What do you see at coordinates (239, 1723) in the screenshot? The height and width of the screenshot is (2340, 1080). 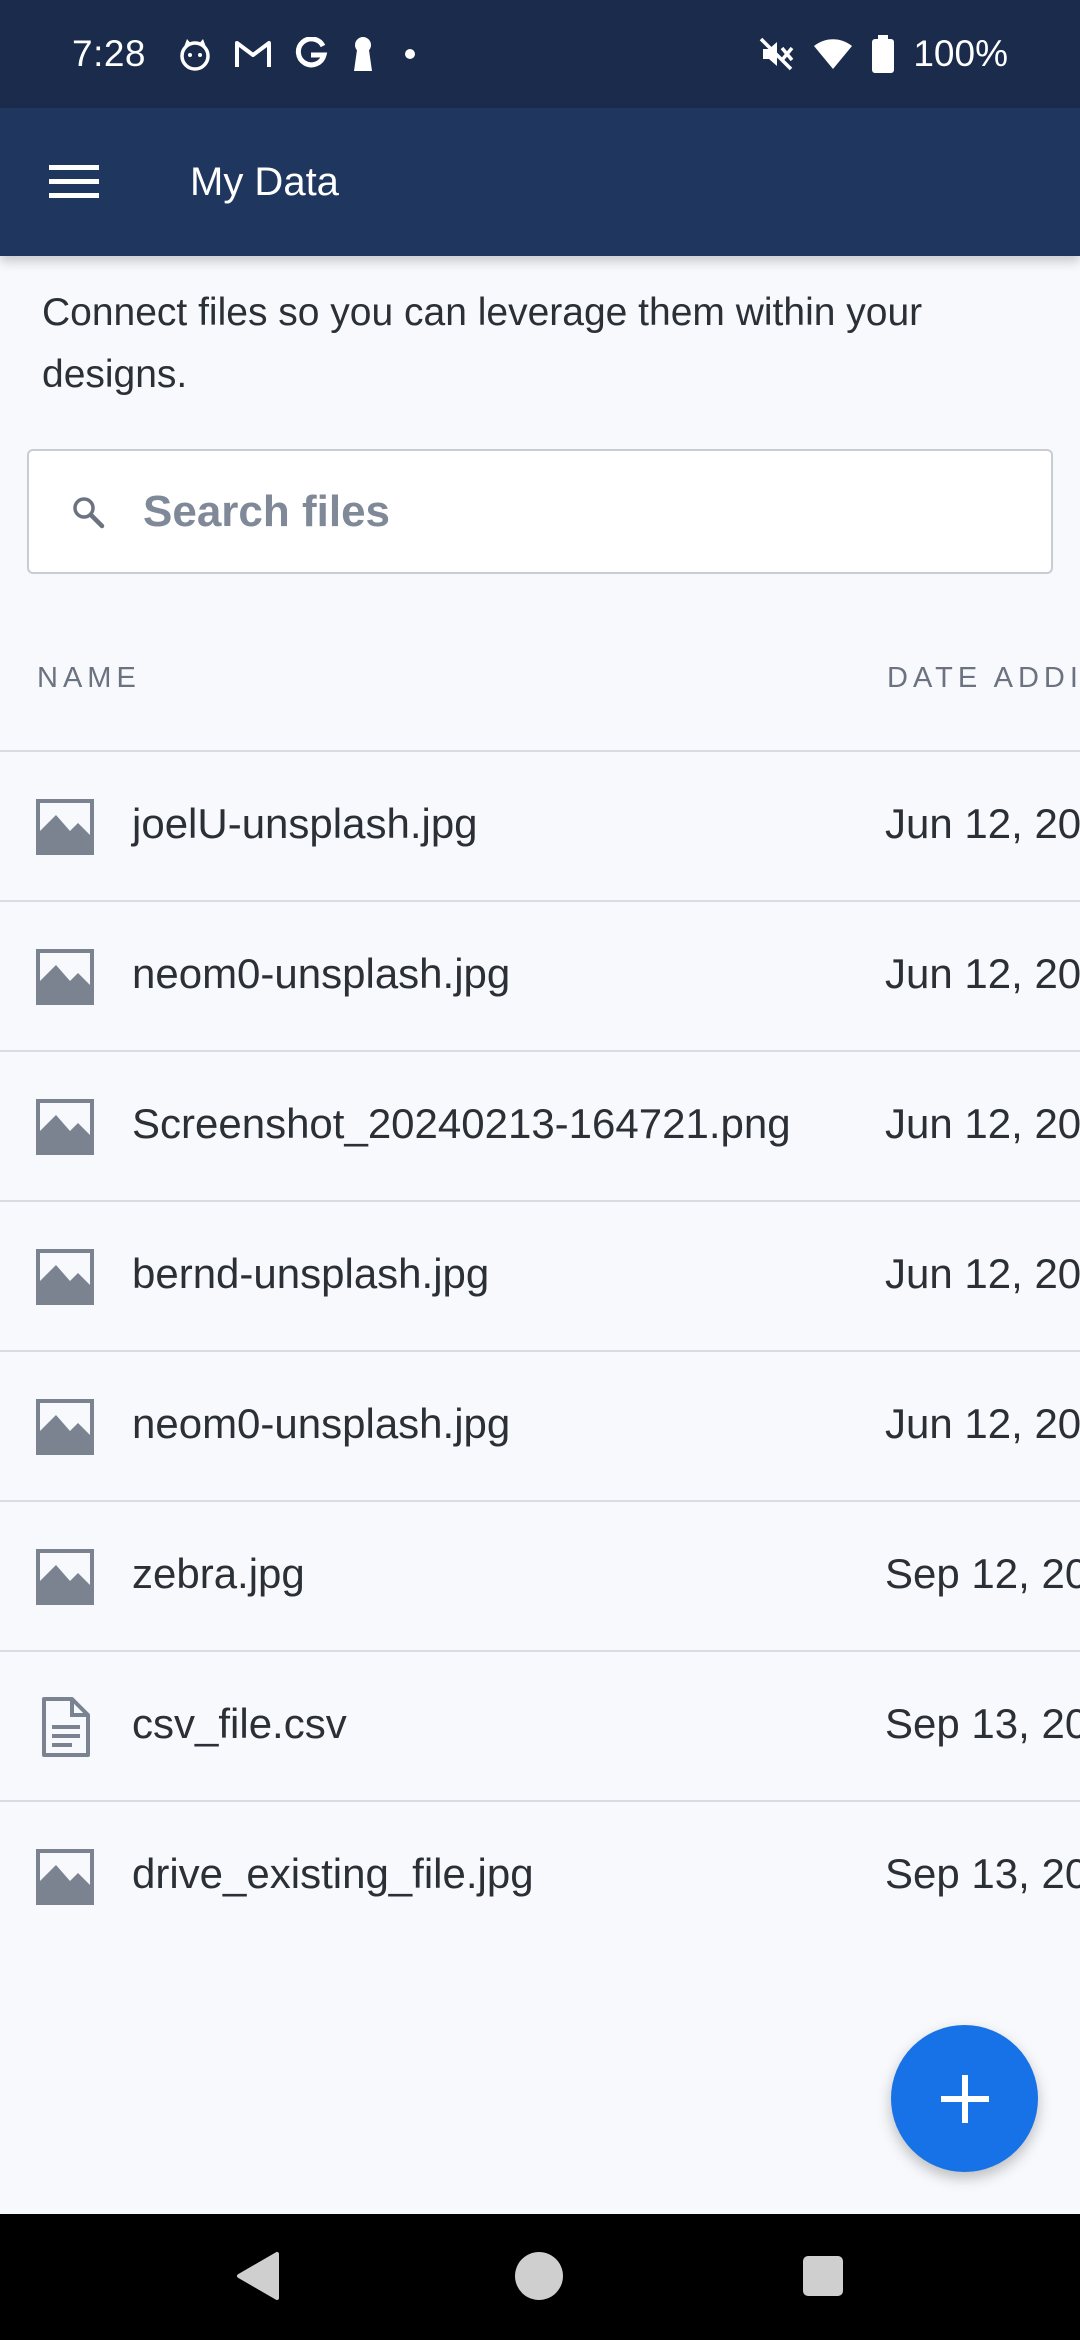 I see `file-name: csv_file.csv` at bounding box center [239, 1723].